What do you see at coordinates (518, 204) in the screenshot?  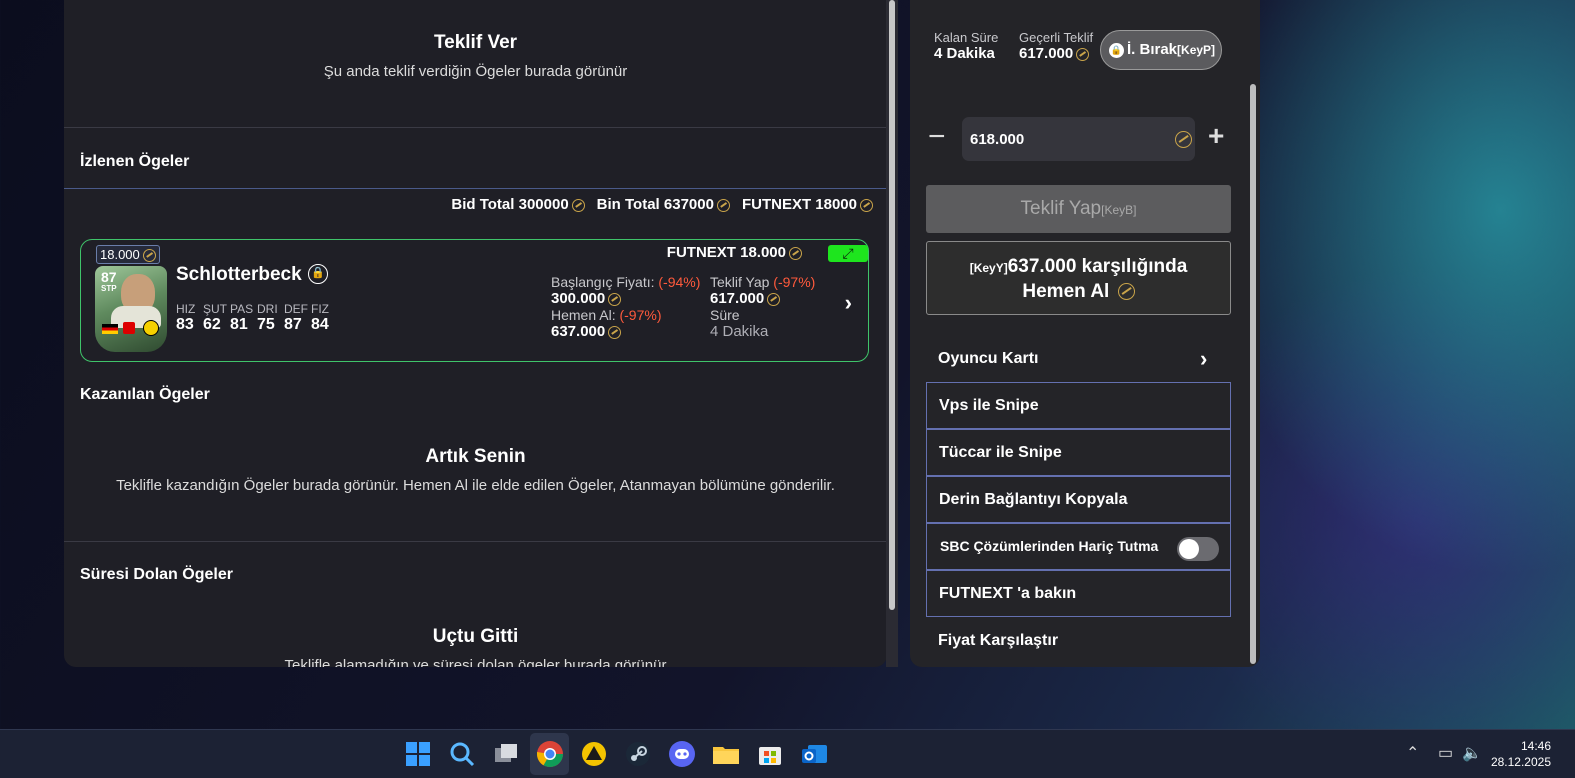 I see `bid-total: Bid Total 300000` at bounding box center [518, 204].